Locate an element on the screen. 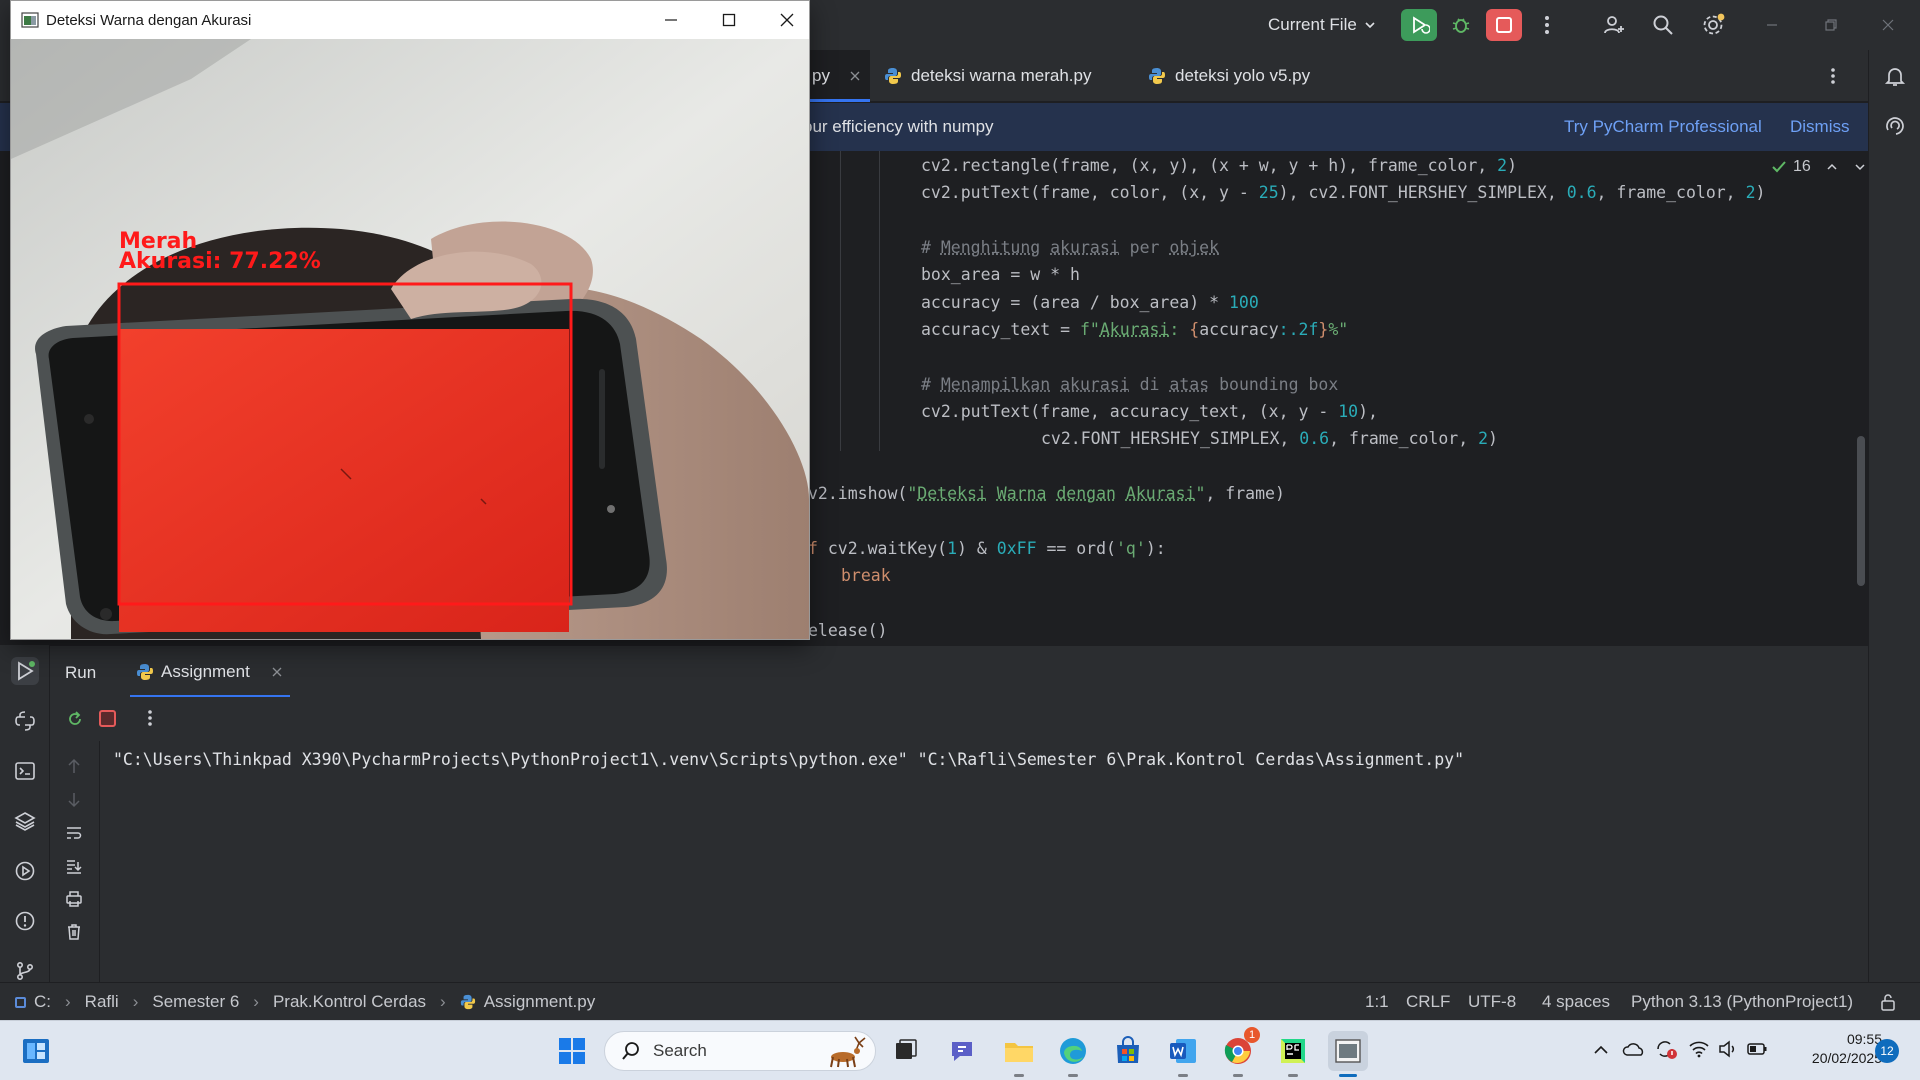 This screenshot has width=1920, height=1080. python-interpreter: Python 3.13 (PythonProject1) is located at coordinates (1742, 1002).